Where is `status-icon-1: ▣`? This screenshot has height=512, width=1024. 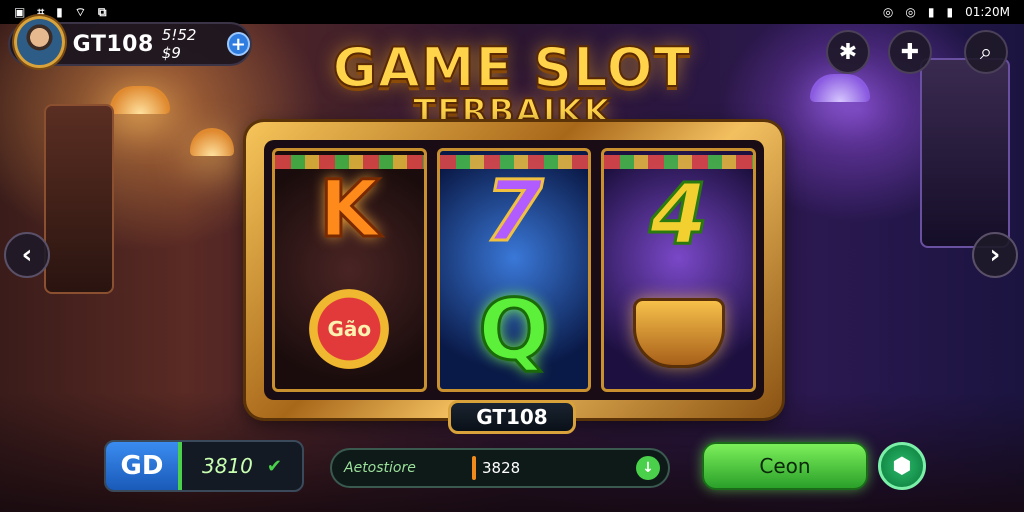
status-icon-1: ▣ is located at coordinates (20, 12).